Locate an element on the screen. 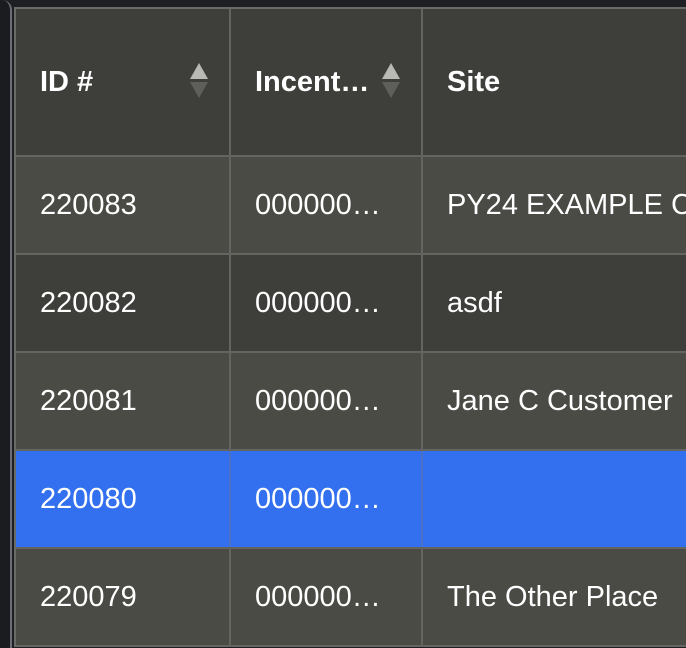  cell-site: Jane C Customer is located at coordinates (560, 400).